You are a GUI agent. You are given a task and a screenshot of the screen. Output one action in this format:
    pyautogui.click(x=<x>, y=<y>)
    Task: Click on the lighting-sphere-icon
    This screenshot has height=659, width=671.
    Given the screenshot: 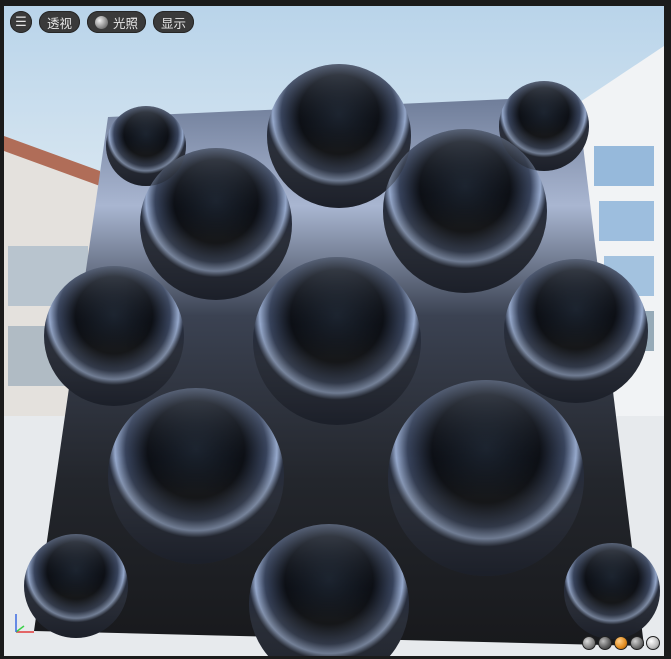 What is the action you would take?
    pyautogui.click(x=102, y=22)
    